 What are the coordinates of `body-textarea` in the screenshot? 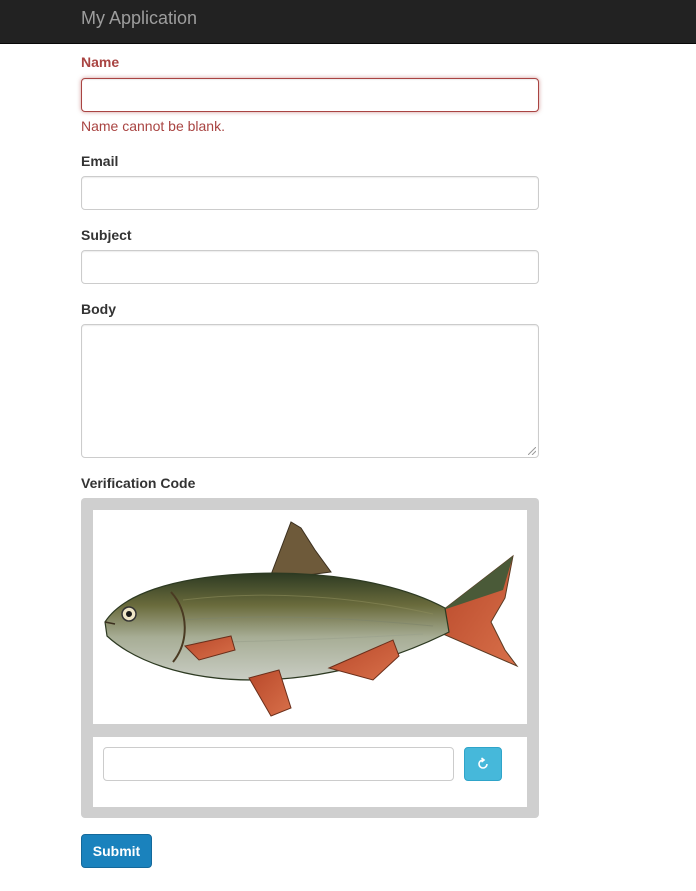 It's located at (310, 391).